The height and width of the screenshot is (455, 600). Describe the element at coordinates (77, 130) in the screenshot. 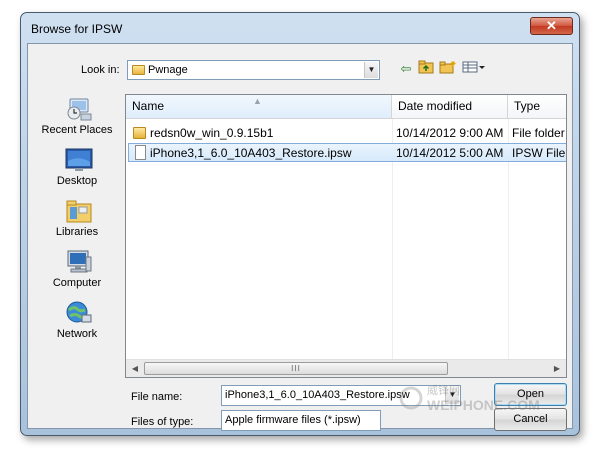

I see `place-label: Recent Places` at that location.